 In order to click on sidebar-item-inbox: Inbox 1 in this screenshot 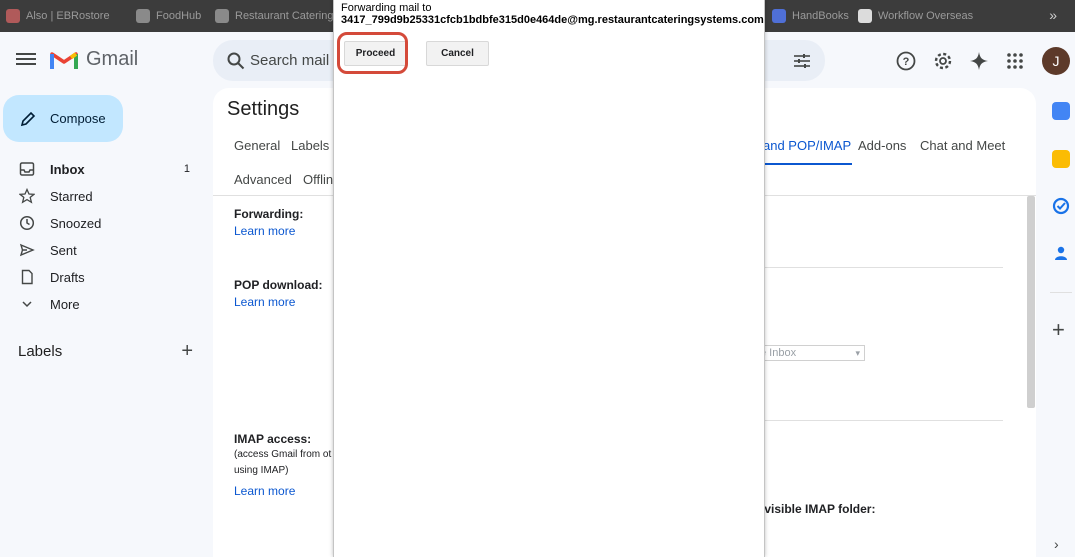, I will do `click(108, 169)`.